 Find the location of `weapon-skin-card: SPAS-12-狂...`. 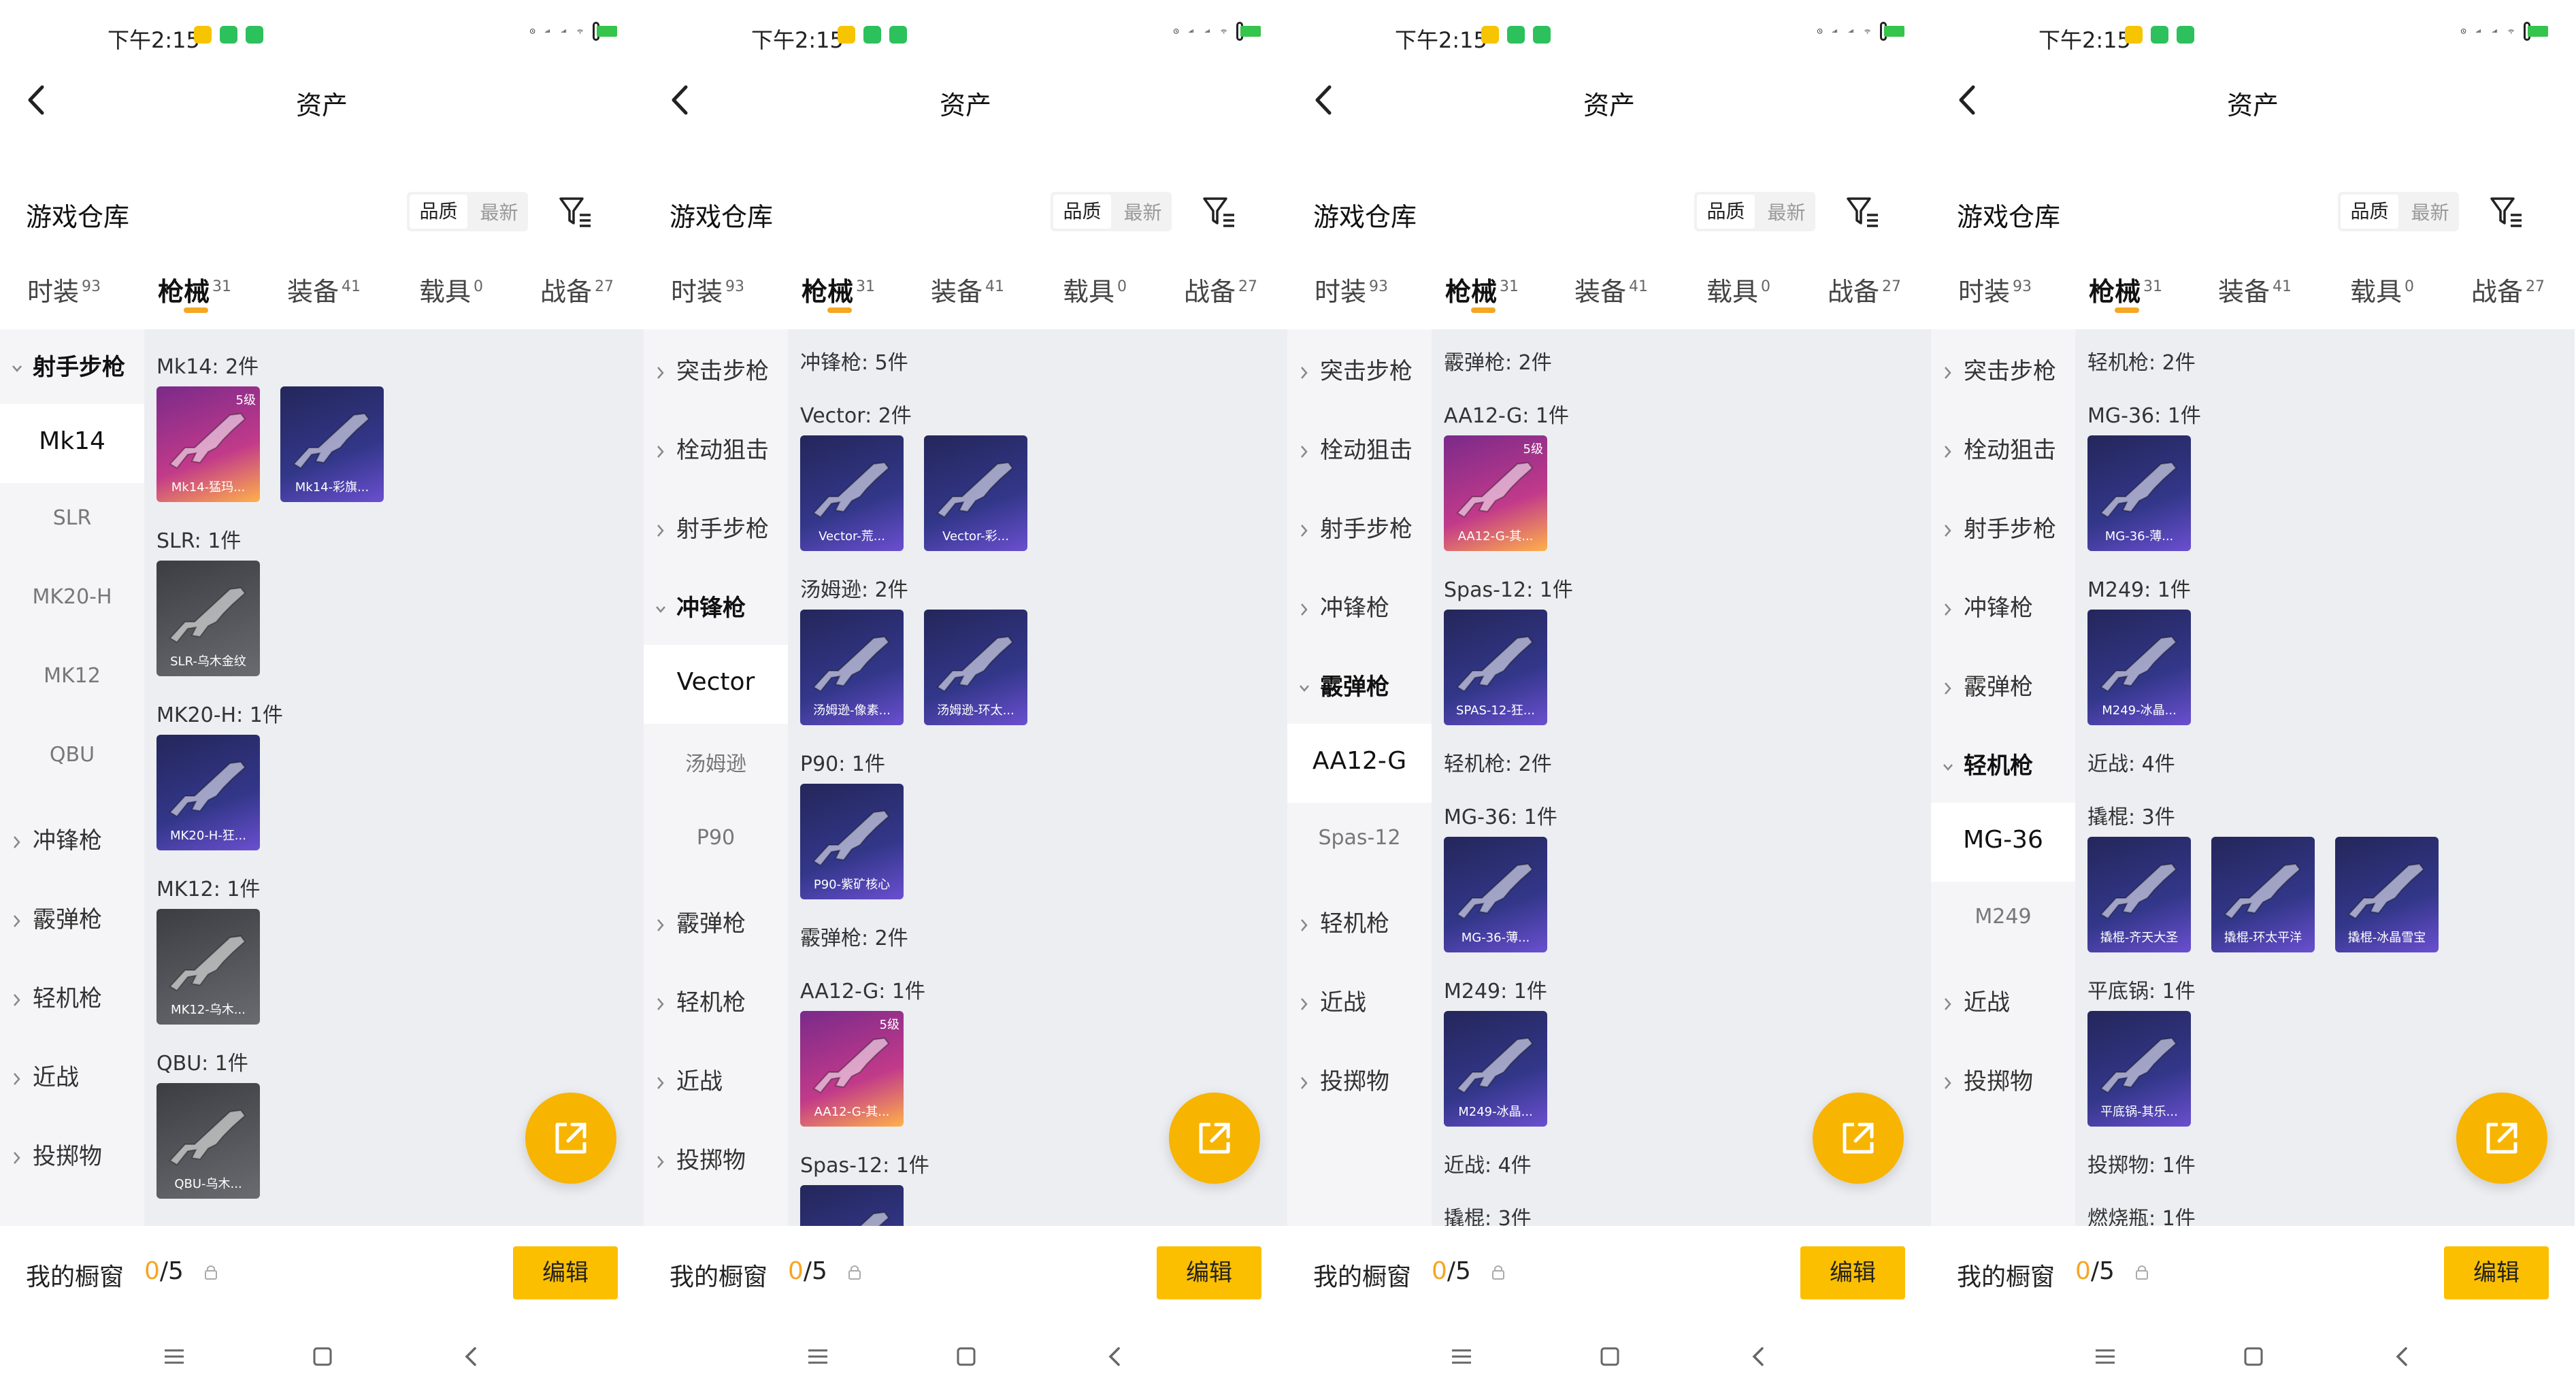

weapon-skin-card: SPAS-12-狂... is located at coordinates (1496, 667).